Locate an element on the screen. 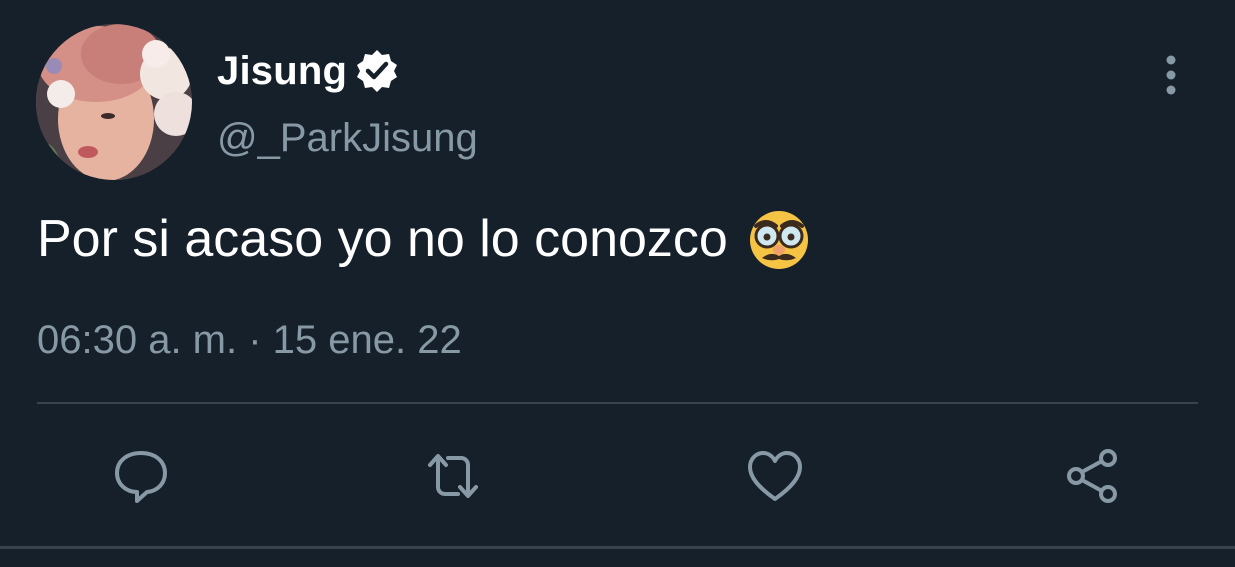 The width and height of the screenshot is (1235, 567). share-icon is located at coordinates (1092, 476).